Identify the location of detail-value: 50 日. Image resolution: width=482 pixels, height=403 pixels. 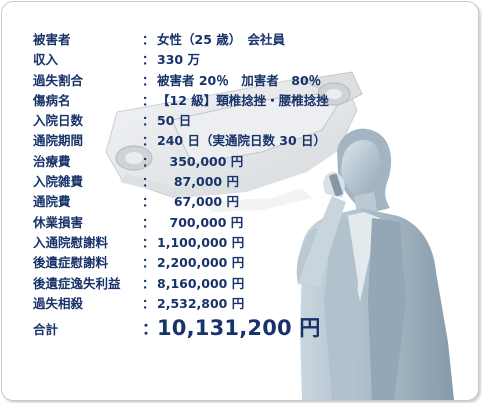
(174, 121).